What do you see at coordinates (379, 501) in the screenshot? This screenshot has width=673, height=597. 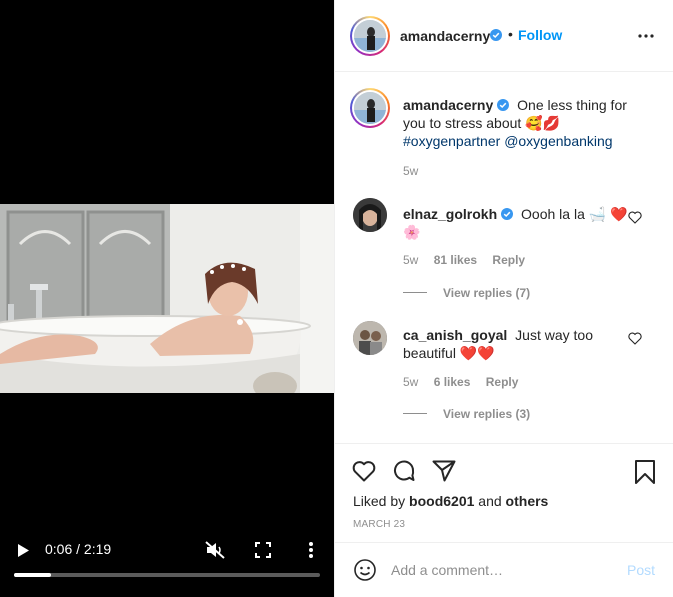 I see `liked-by-prefix: Liked by` at bounding box center [379, 501].